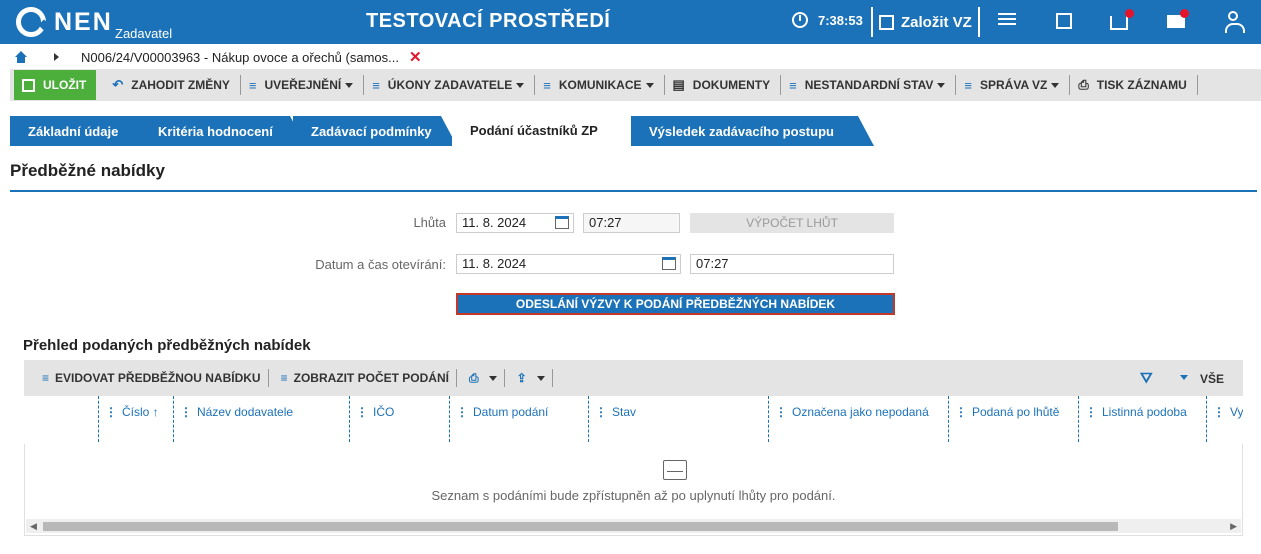 Image resolution: width=1261 pixels, height=554 pixels. I want to click on communication-menu: ≡ KOMUNIKACE, so click(600, 85).